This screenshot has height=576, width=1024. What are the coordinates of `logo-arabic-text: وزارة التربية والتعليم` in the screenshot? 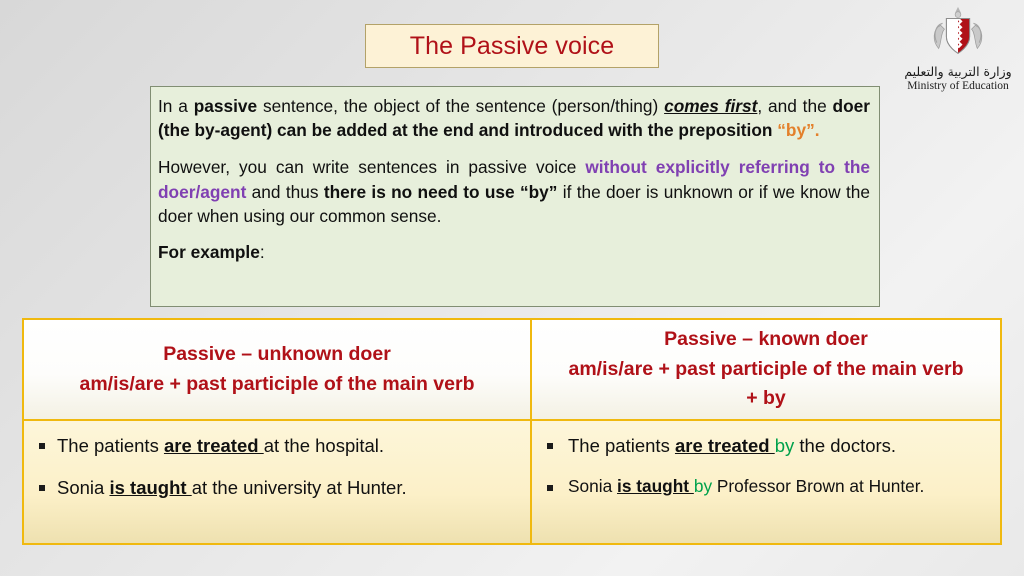 It's located at (958, 71).